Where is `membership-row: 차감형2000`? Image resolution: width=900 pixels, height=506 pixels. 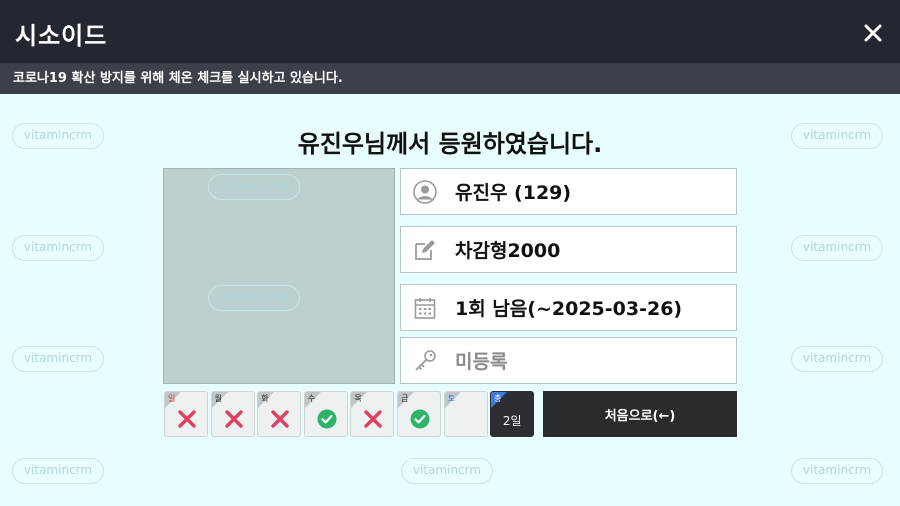
membership-row: 차감형2000 is located at coordinates (568, 249).